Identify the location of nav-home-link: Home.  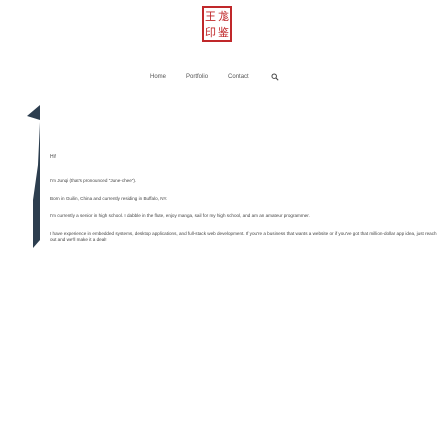
(158, 77).